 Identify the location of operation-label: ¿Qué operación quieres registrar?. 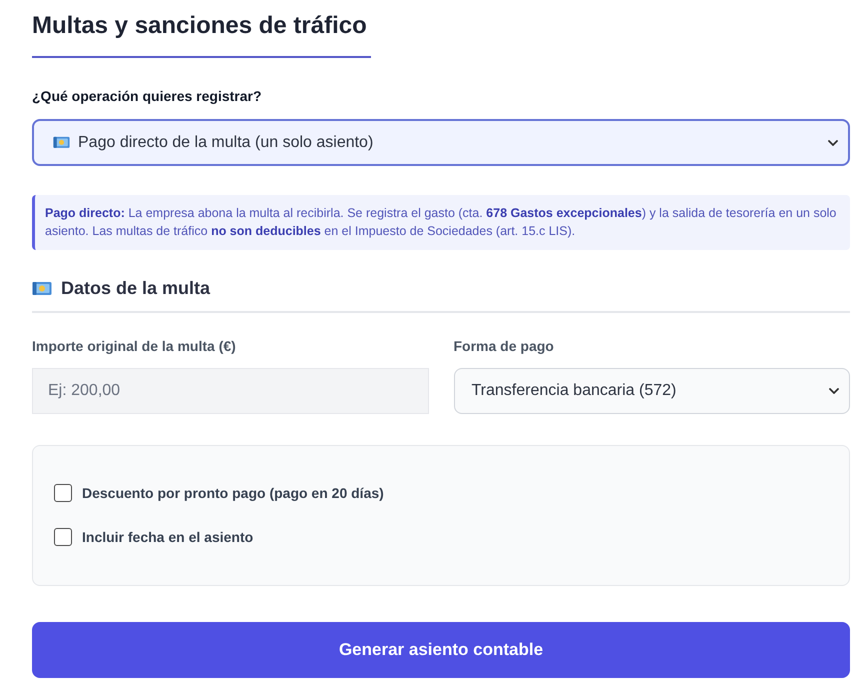
(147, 96).